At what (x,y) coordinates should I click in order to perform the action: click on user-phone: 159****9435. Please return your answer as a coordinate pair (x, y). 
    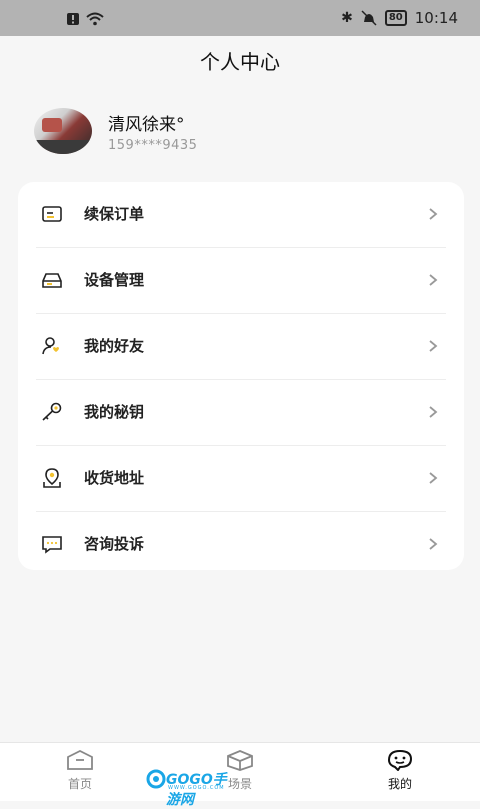
    Looking at the image, I should click on (153, 145).